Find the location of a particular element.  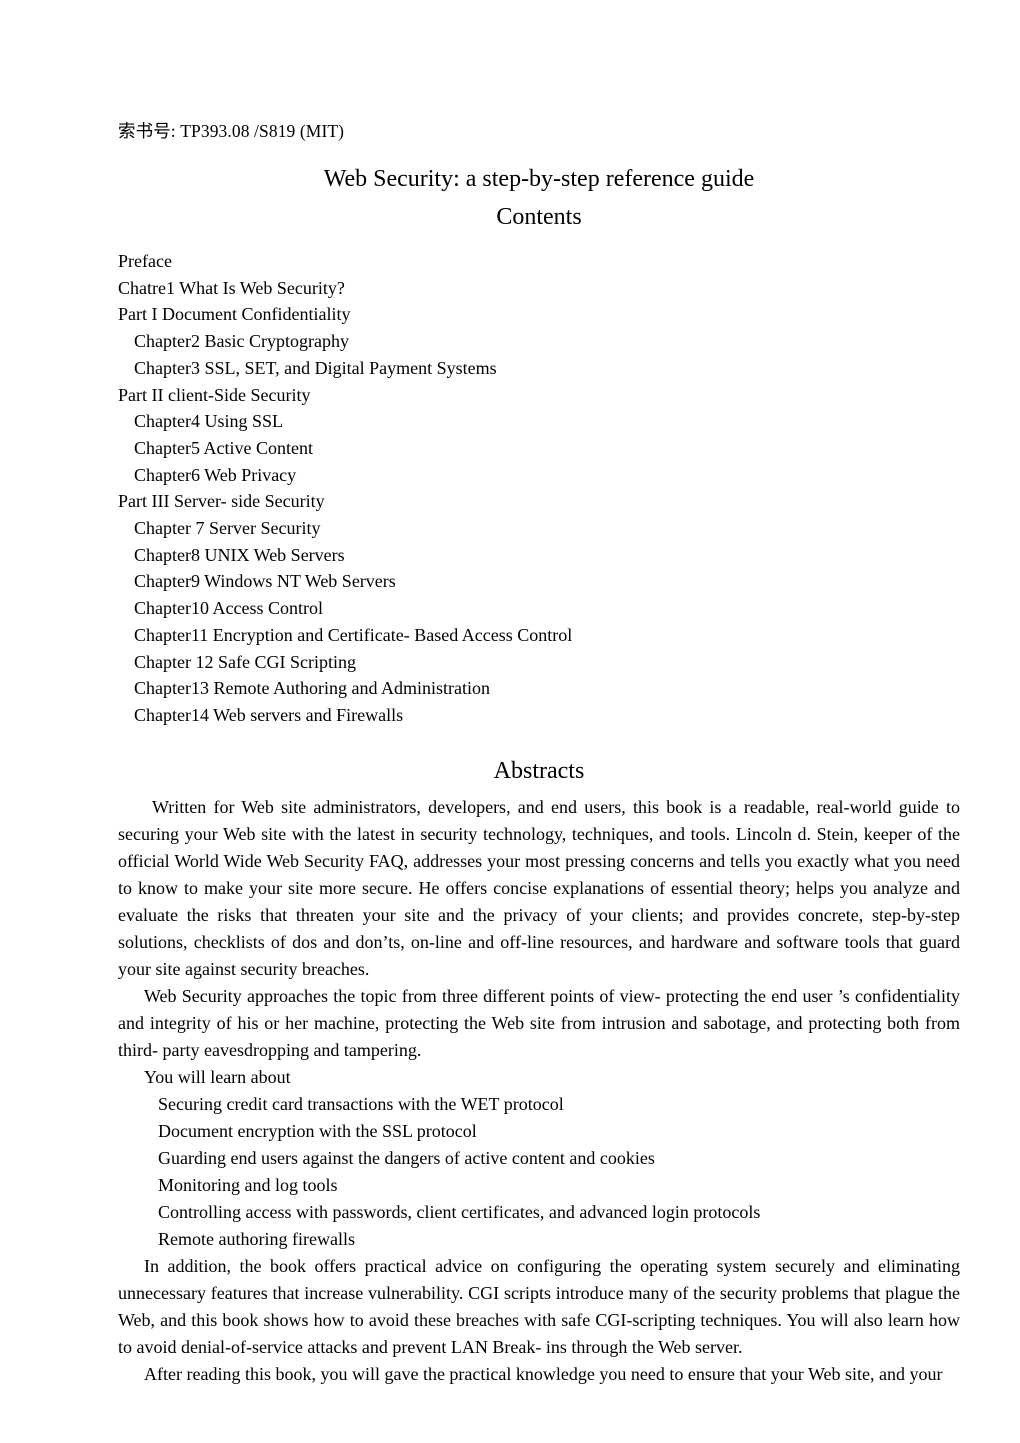

toc-entry: Part III Server- side Security is located at coordinates (221, 501).